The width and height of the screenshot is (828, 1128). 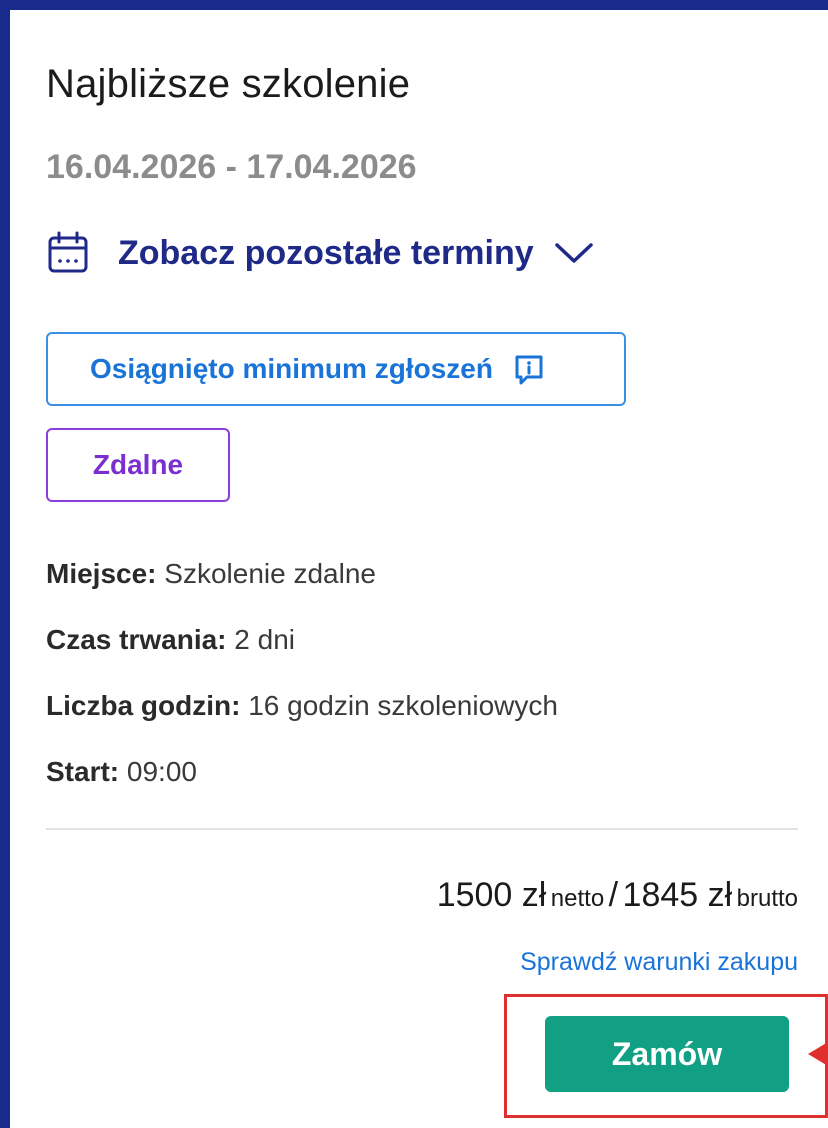 I want to click on detail-value: 09:00, so click(x=161, y=771).